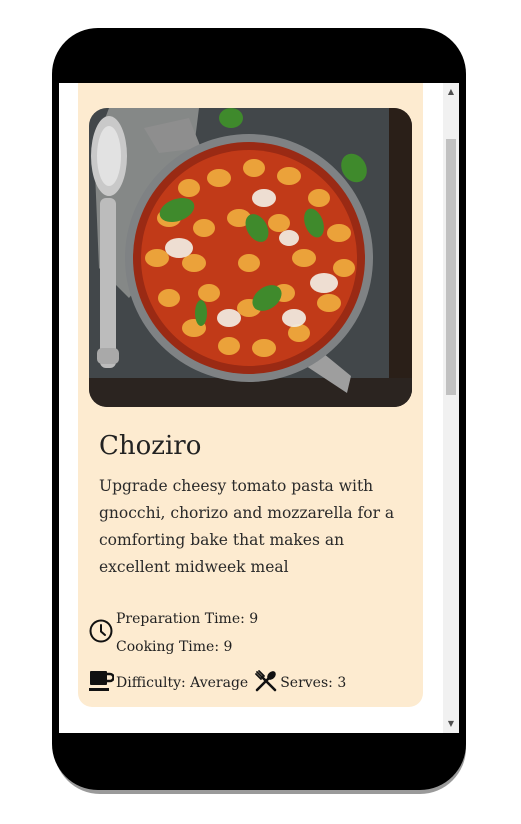 Image resolution: width=521 pixels, height=824 pixels. Describe the element at coordinates (451, 408) in the screenshot. I see `vertical-scrollbar: ▲ ▼` at that location.